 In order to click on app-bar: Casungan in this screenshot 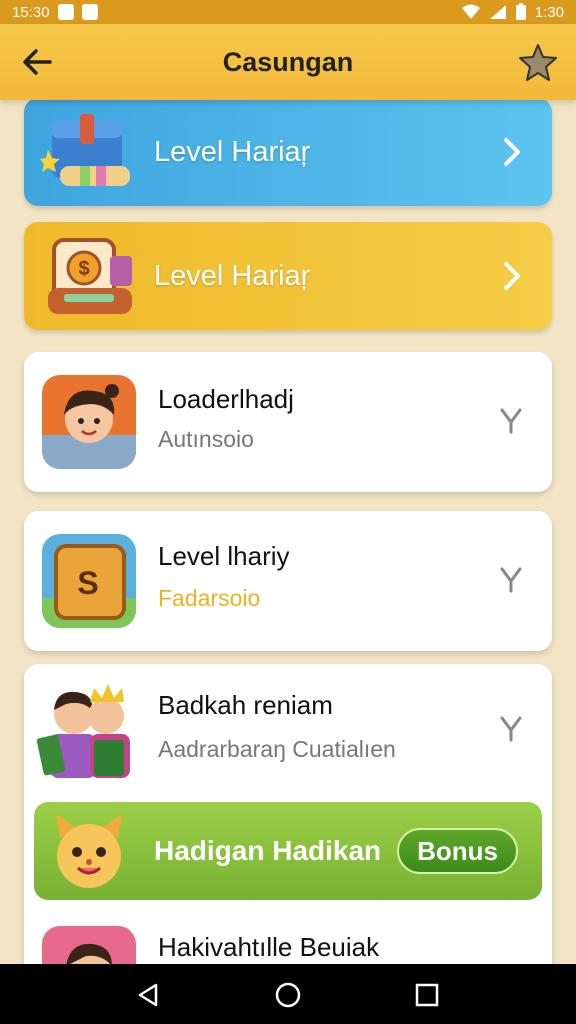, I will do `click(288, 62)`.